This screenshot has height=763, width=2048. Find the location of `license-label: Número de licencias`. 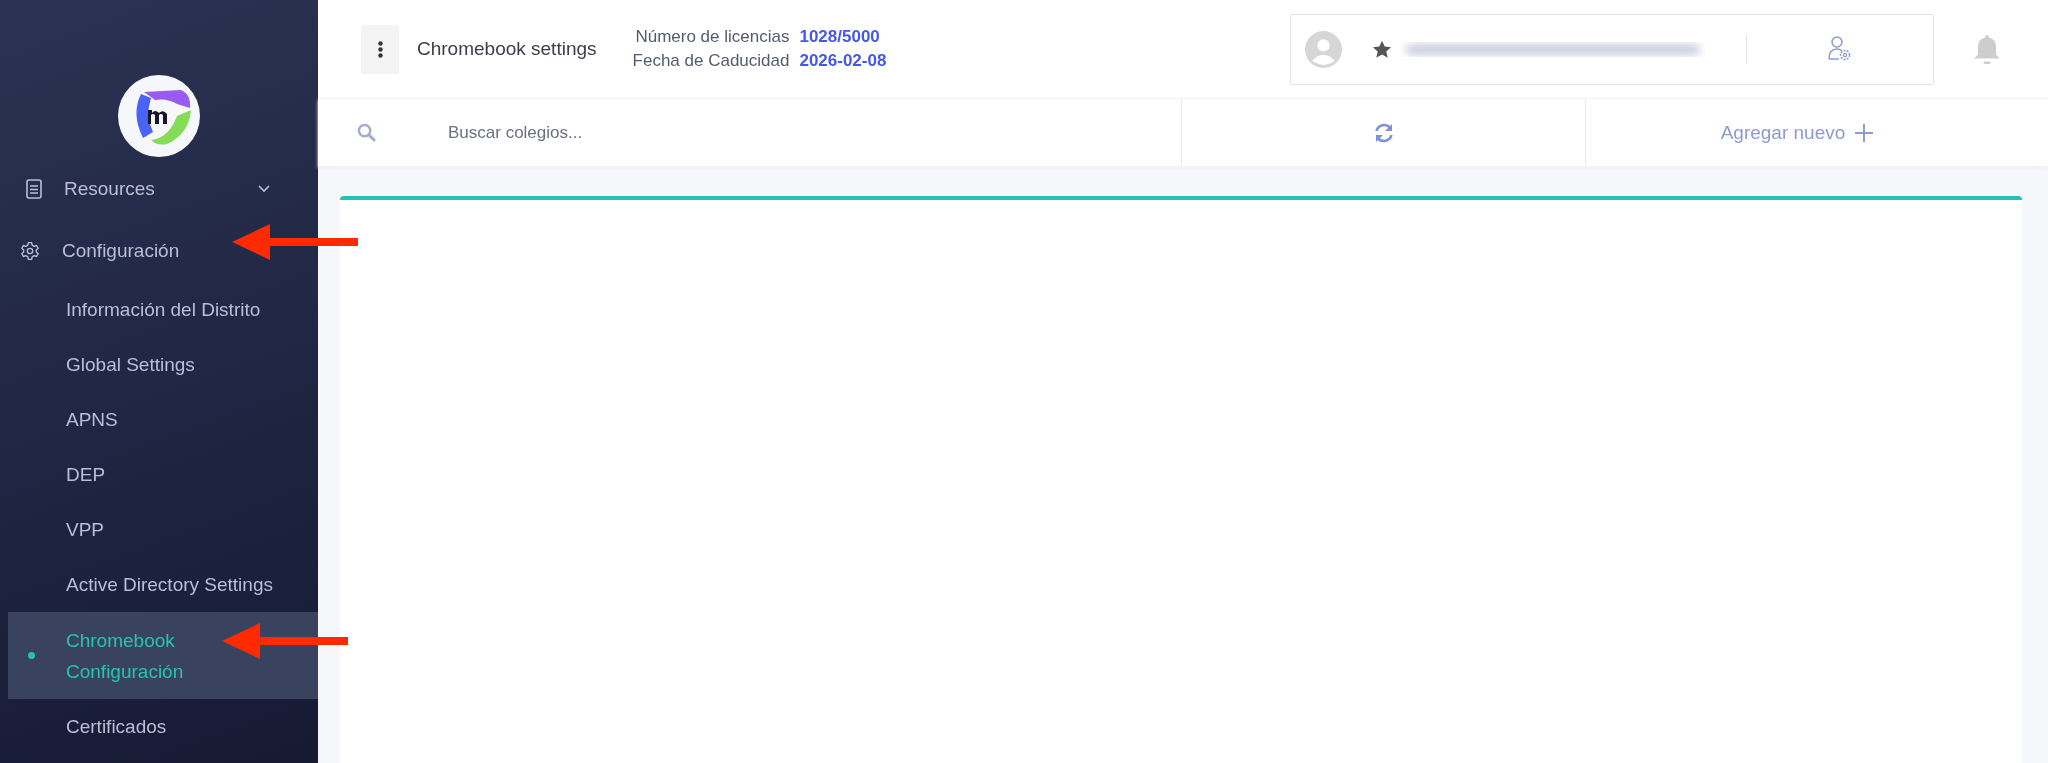

license-label: Número de licencias is located at coordinates (712, 37).